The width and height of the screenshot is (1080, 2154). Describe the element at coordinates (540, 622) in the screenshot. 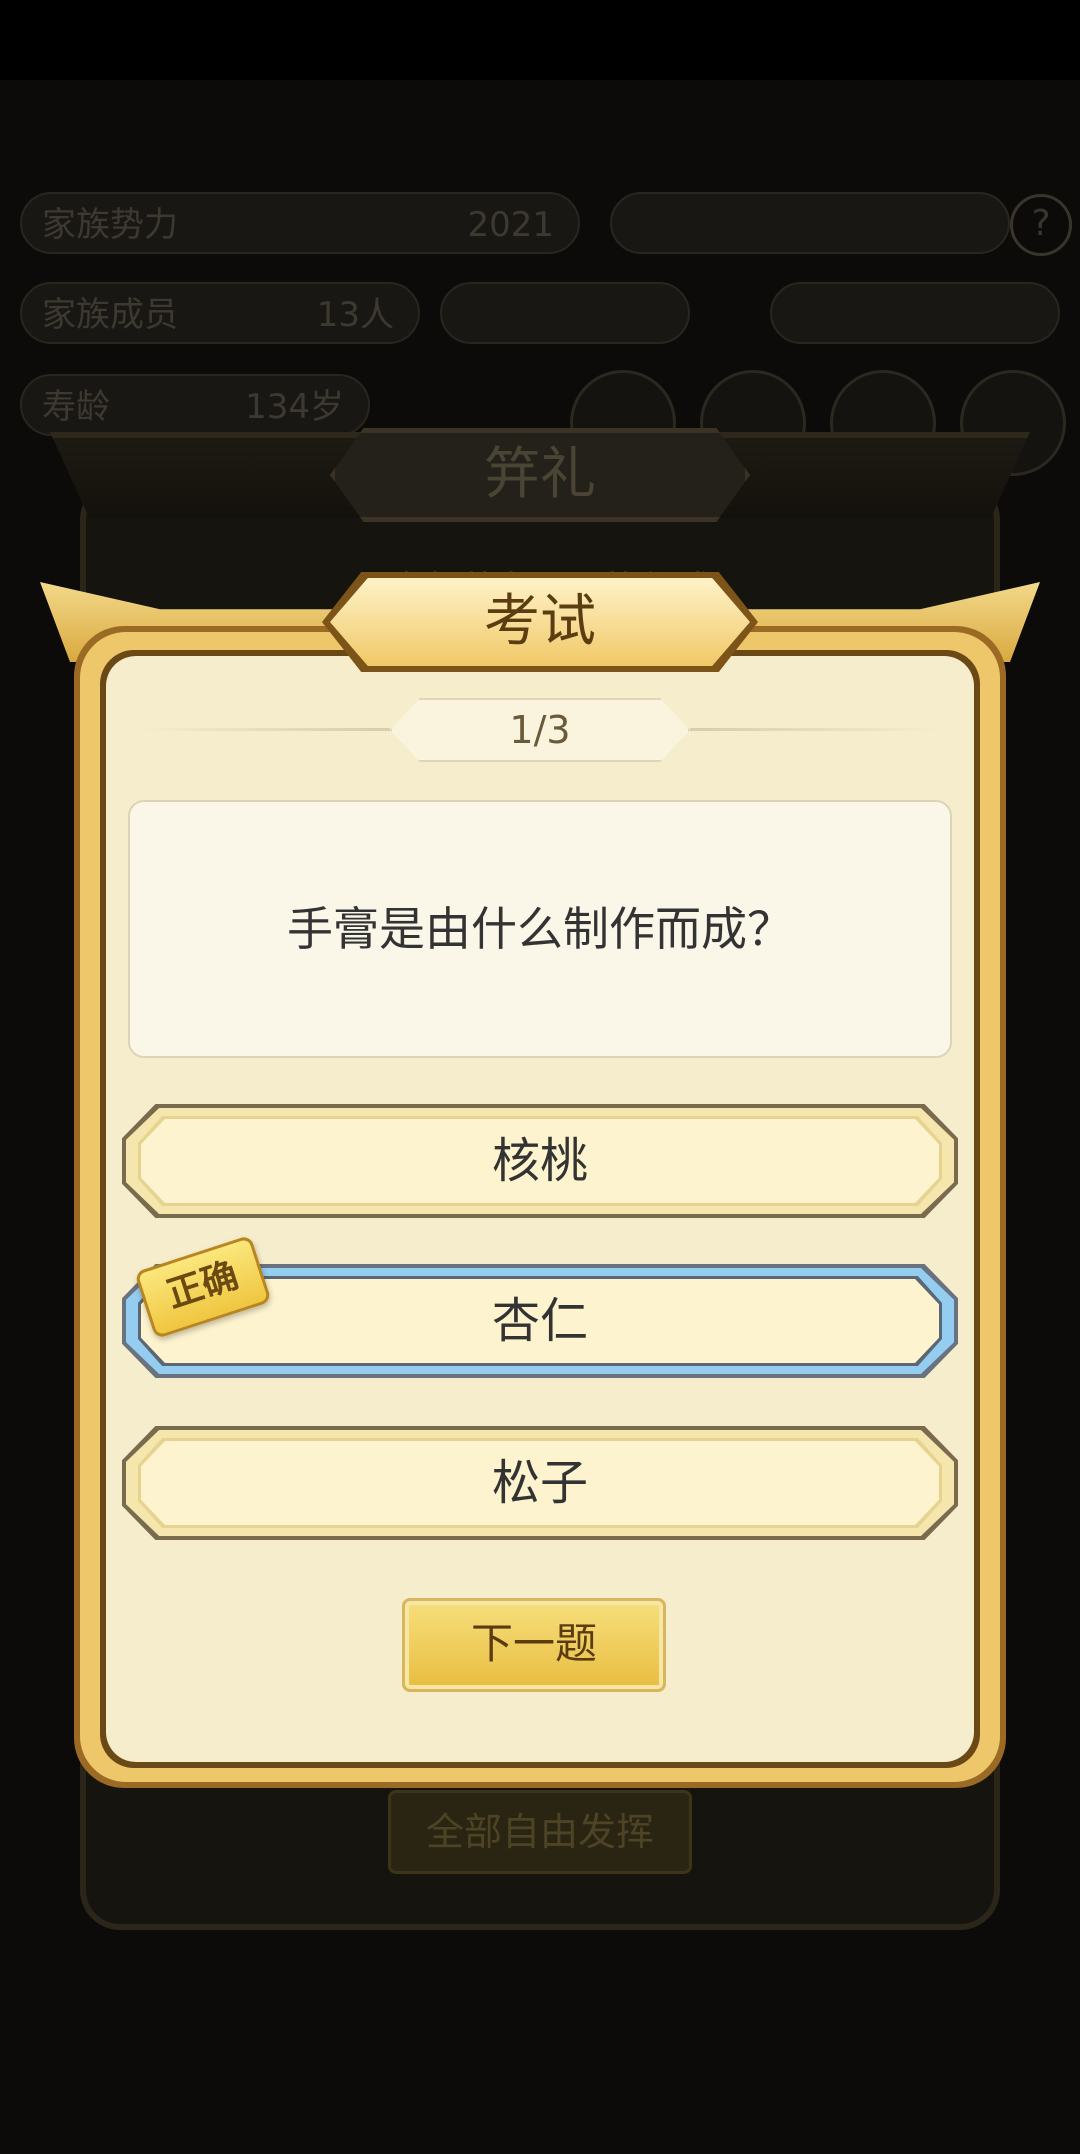

I see `dialog-title: 考试` at that location.